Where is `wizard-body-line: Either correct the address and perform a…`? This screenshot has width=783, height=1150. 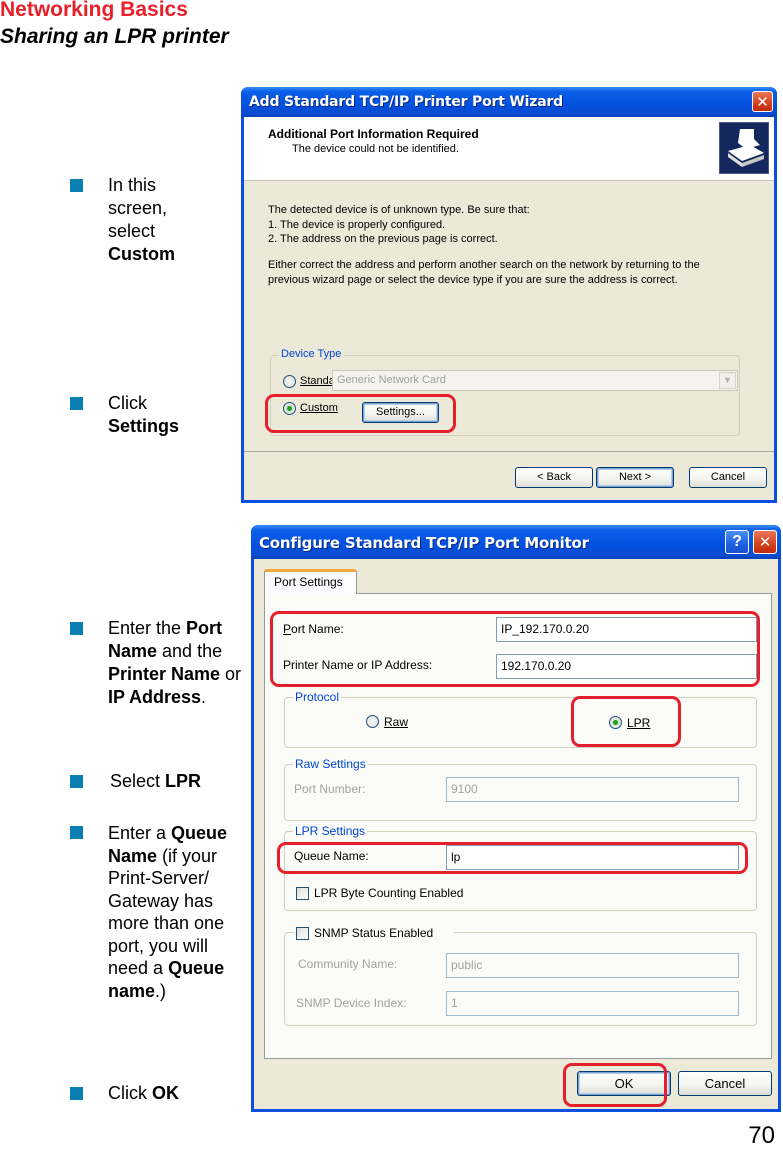
wizard-body-line: Either correct the address and perform a… is located at coordinates (484, 265).